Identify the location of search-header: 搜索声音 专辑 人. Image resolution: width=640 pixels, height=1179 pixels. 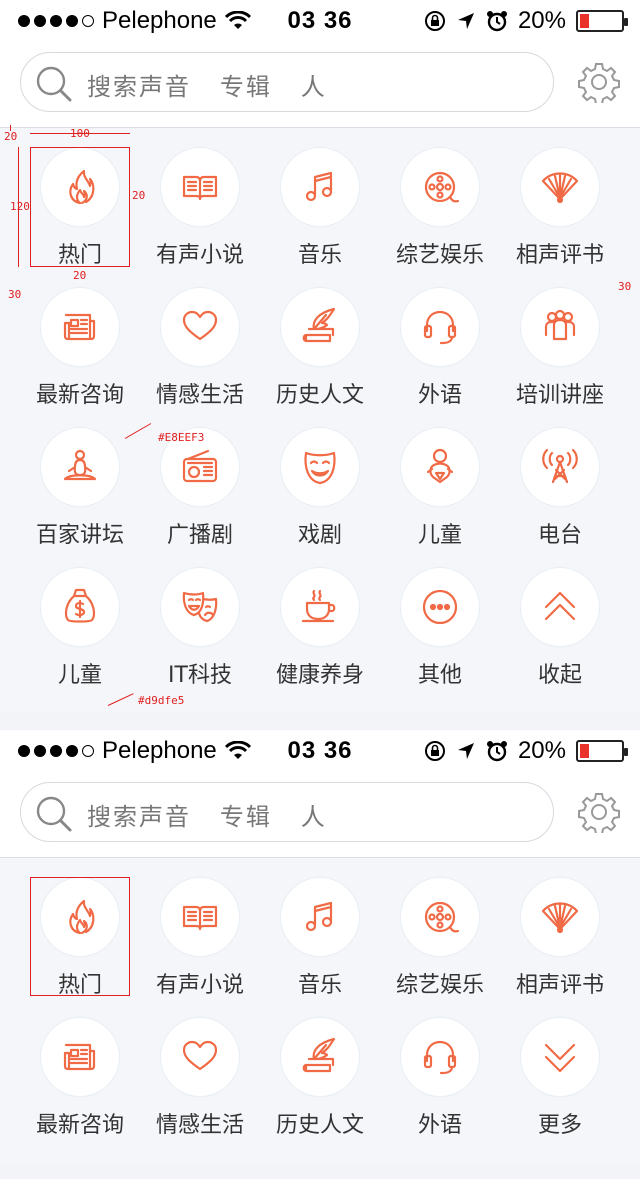
(320, 815).